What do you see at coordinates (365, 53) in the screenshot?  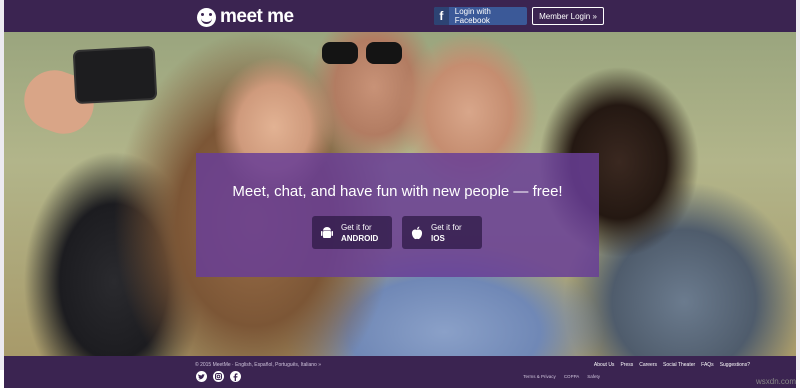 I see `photo-sunglasses` at bounding box center [365, 53].